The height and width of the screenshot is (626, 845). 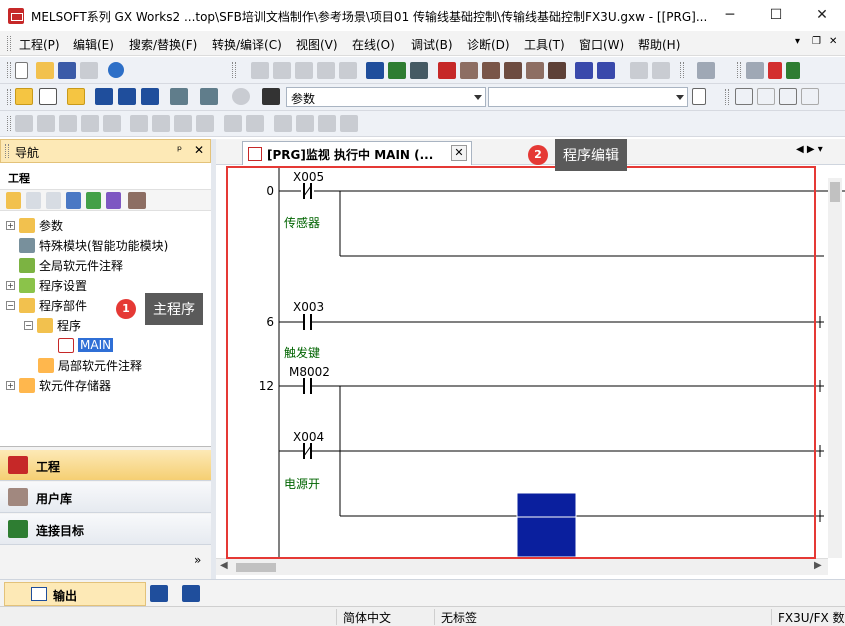 I want to click on scroll-right-icon: ▶, so click(x=818, y=565).